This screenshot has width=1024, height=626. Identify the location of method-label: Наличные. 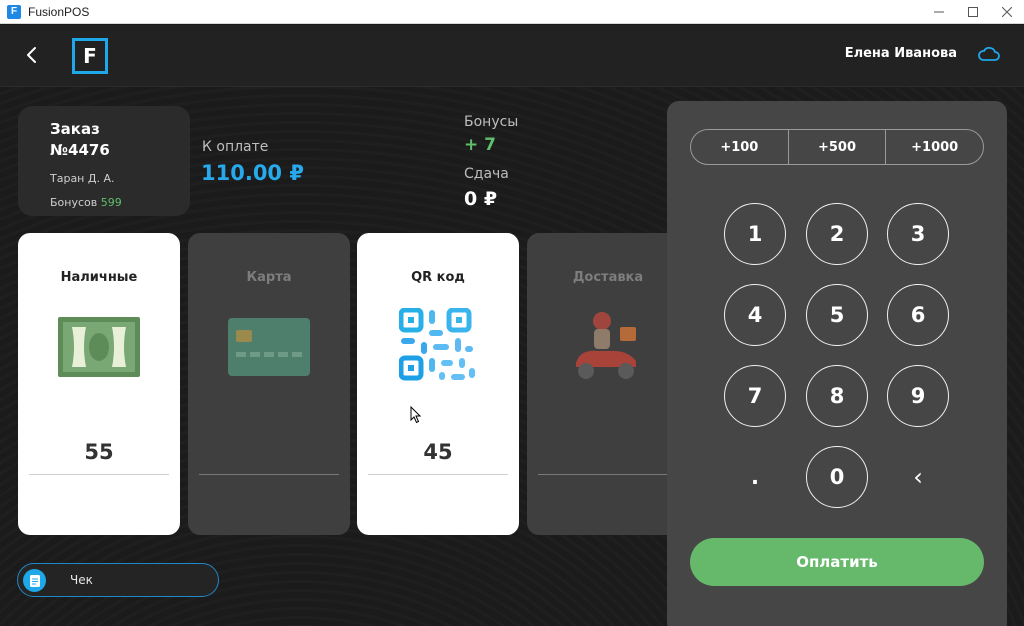
(99, 277).